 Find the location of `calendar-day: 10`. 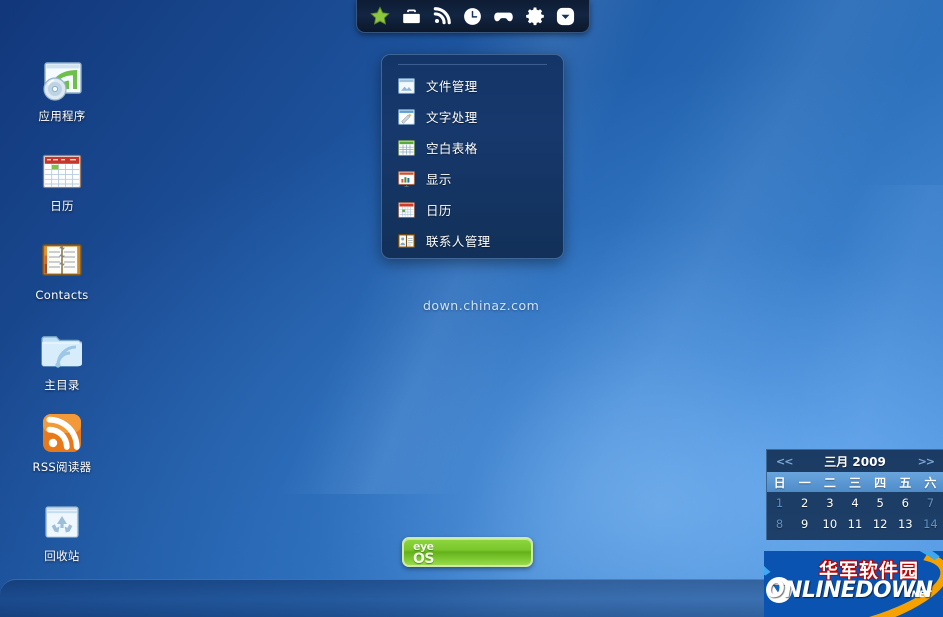

calendar-day: 10 is located at coordinates (829, 524).